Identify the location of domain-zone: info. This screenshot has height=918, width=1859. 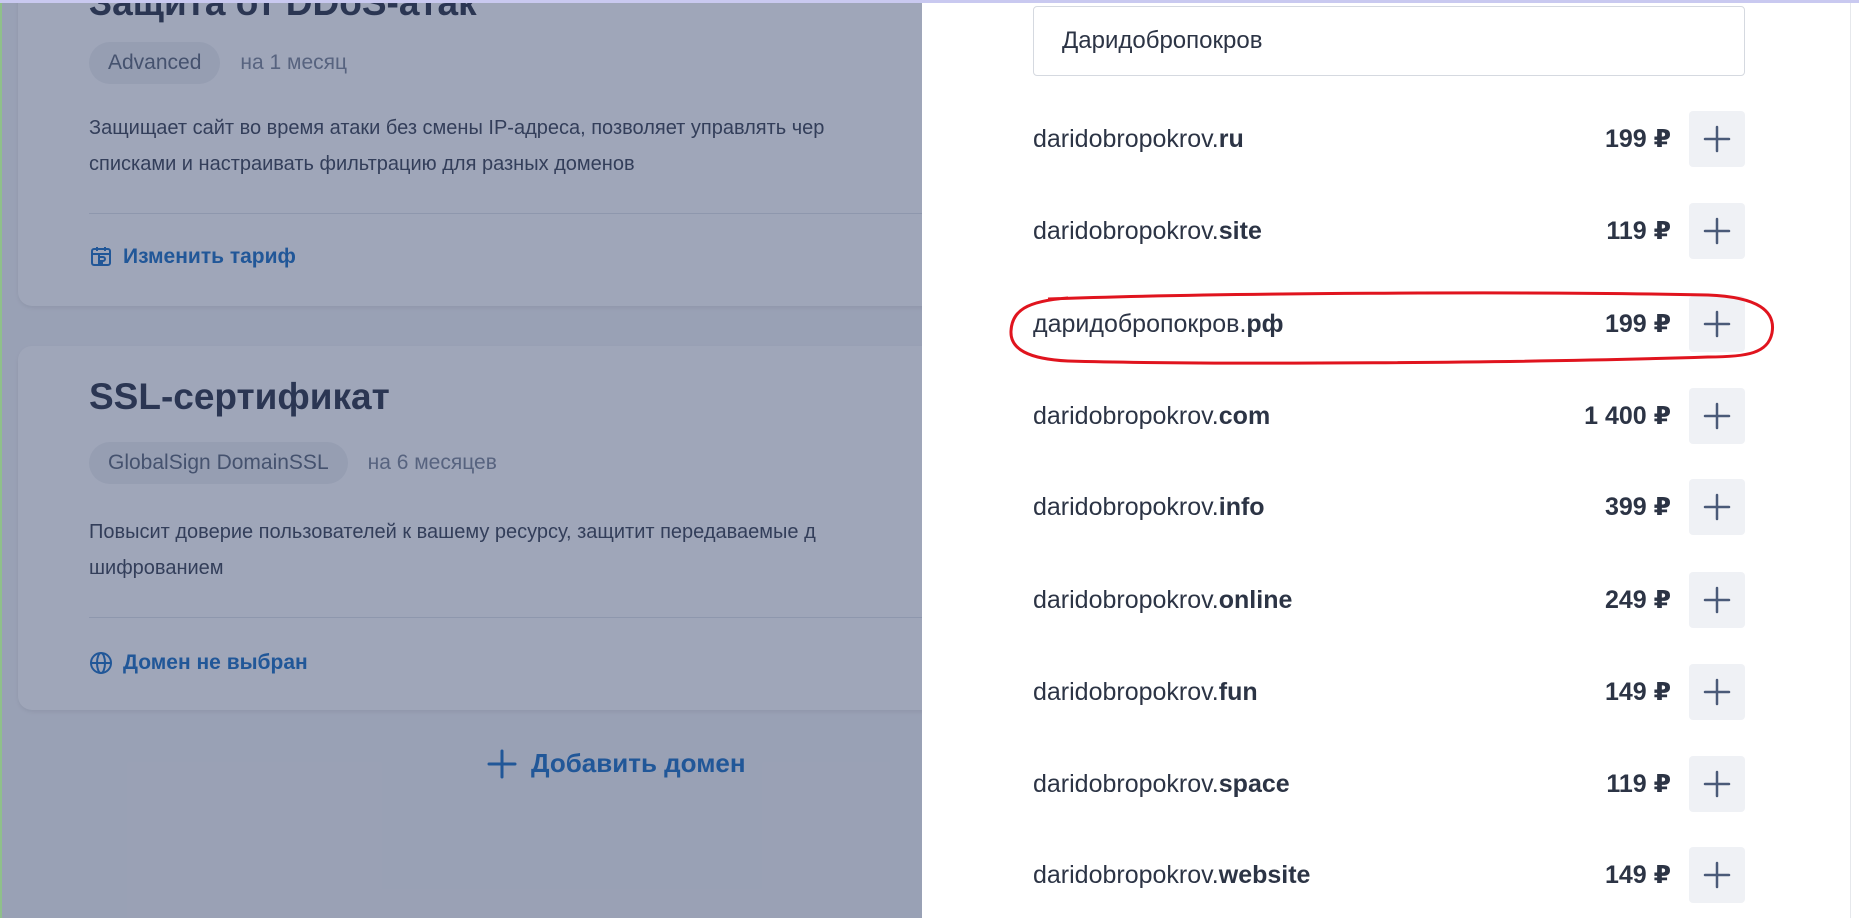
(1241, 506).